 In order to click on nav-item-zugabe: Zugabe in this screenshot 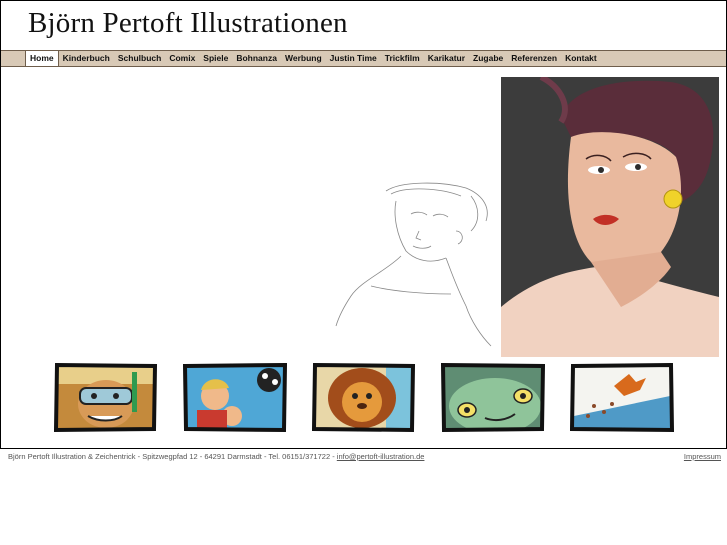, I will do `click(488, 58)`.